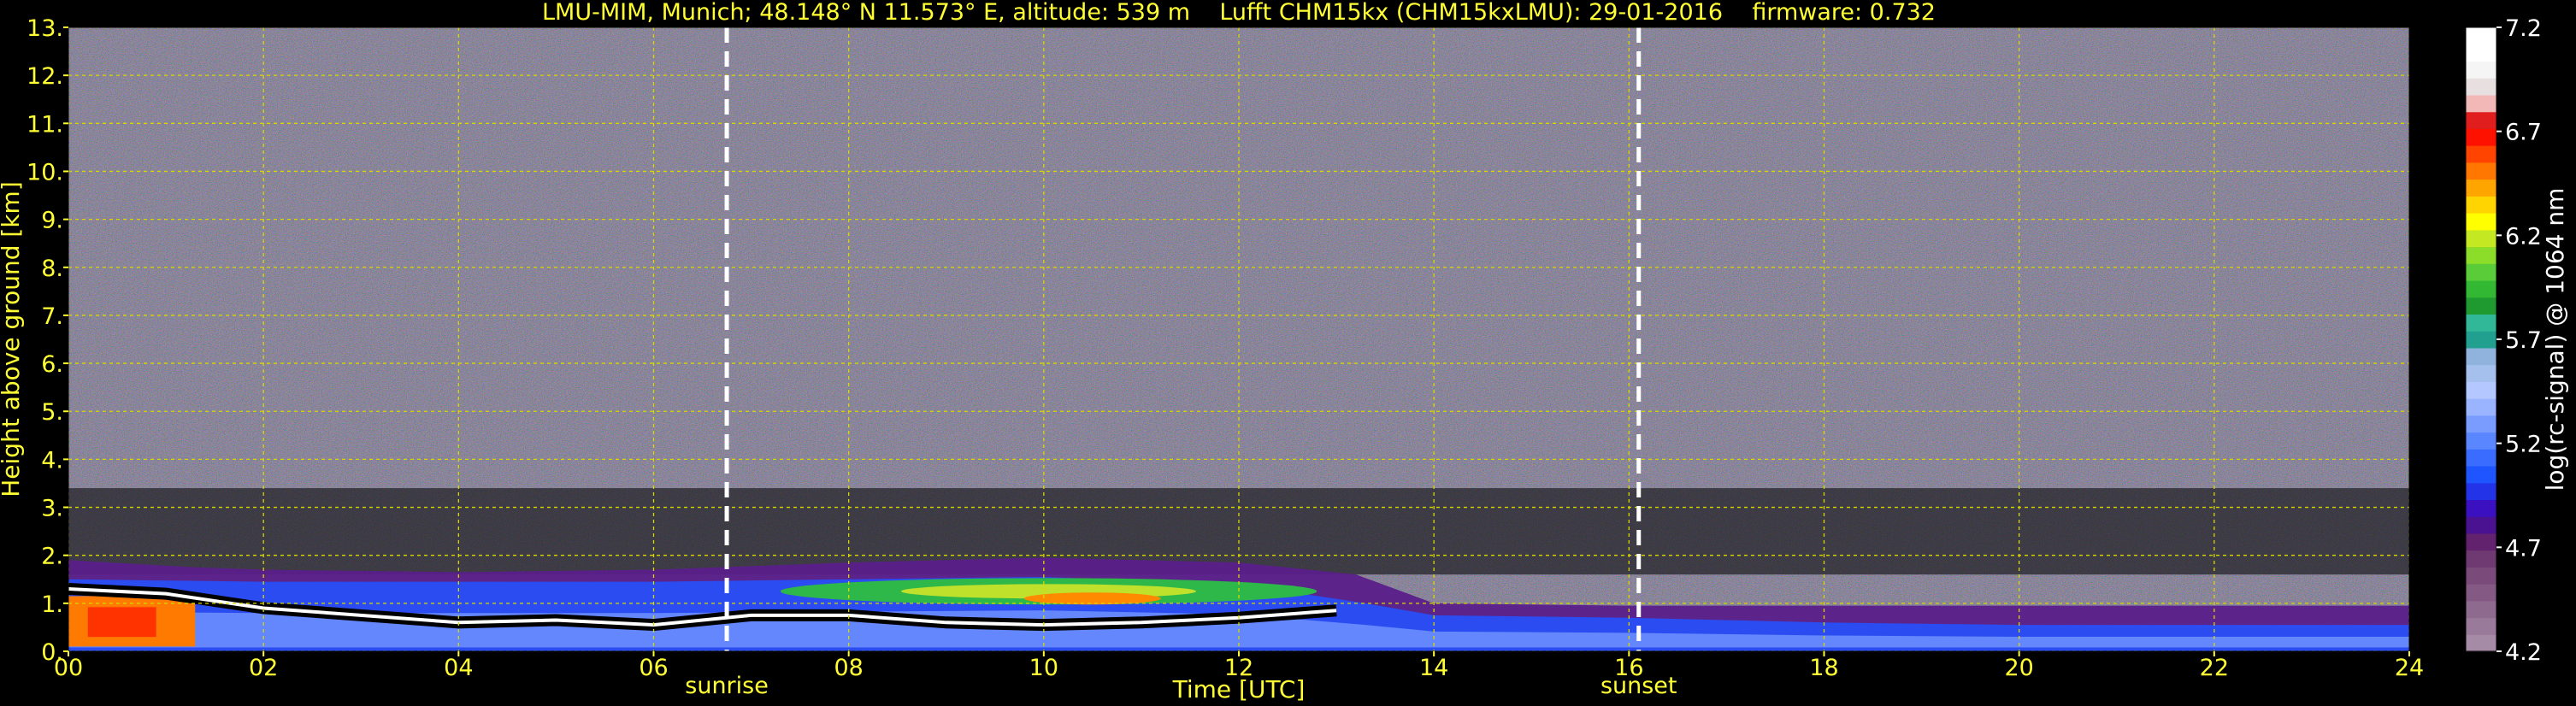 Image resolution: width=2576 pixels, height=706 pixels. What do you see at coordinates (2019, 668) in the screenshot?
I see `x-tick-label: 20` at bounding box center [2019, 668].